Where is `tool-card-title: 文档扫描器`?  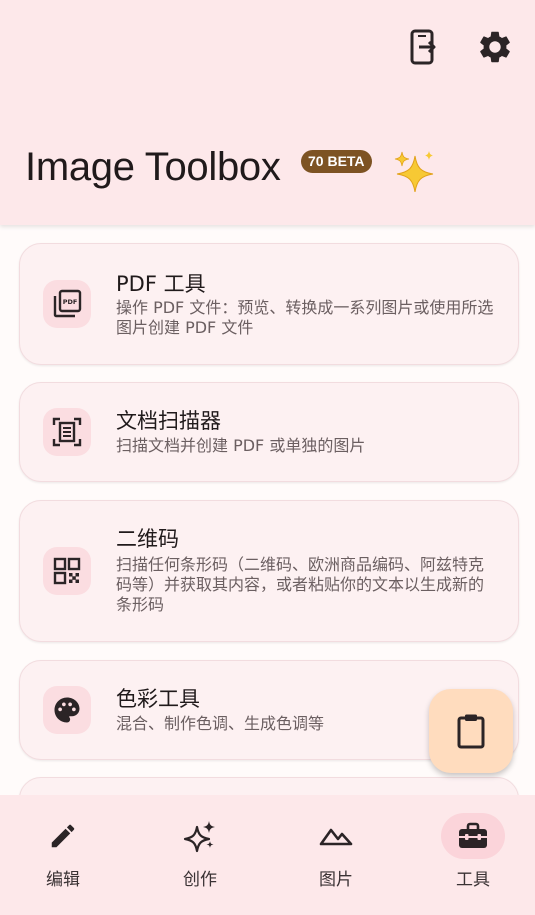 tool-card-title: 文档扫描器 is located at coordinates (168, 421).